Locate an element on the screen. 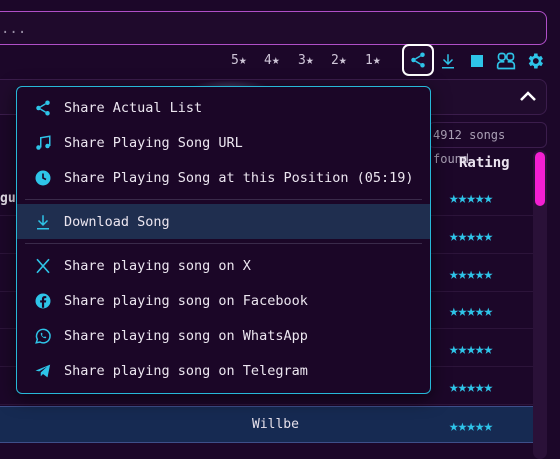  music-note-icon is located at coordinates (43, 143).